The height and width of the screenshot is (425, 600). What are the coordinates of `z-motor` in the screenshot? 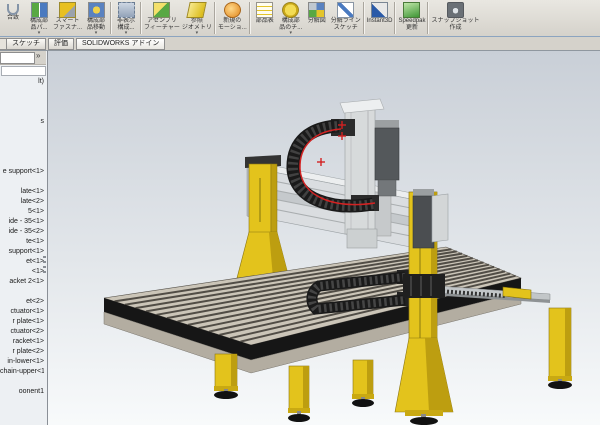 It's located at (387, 154).